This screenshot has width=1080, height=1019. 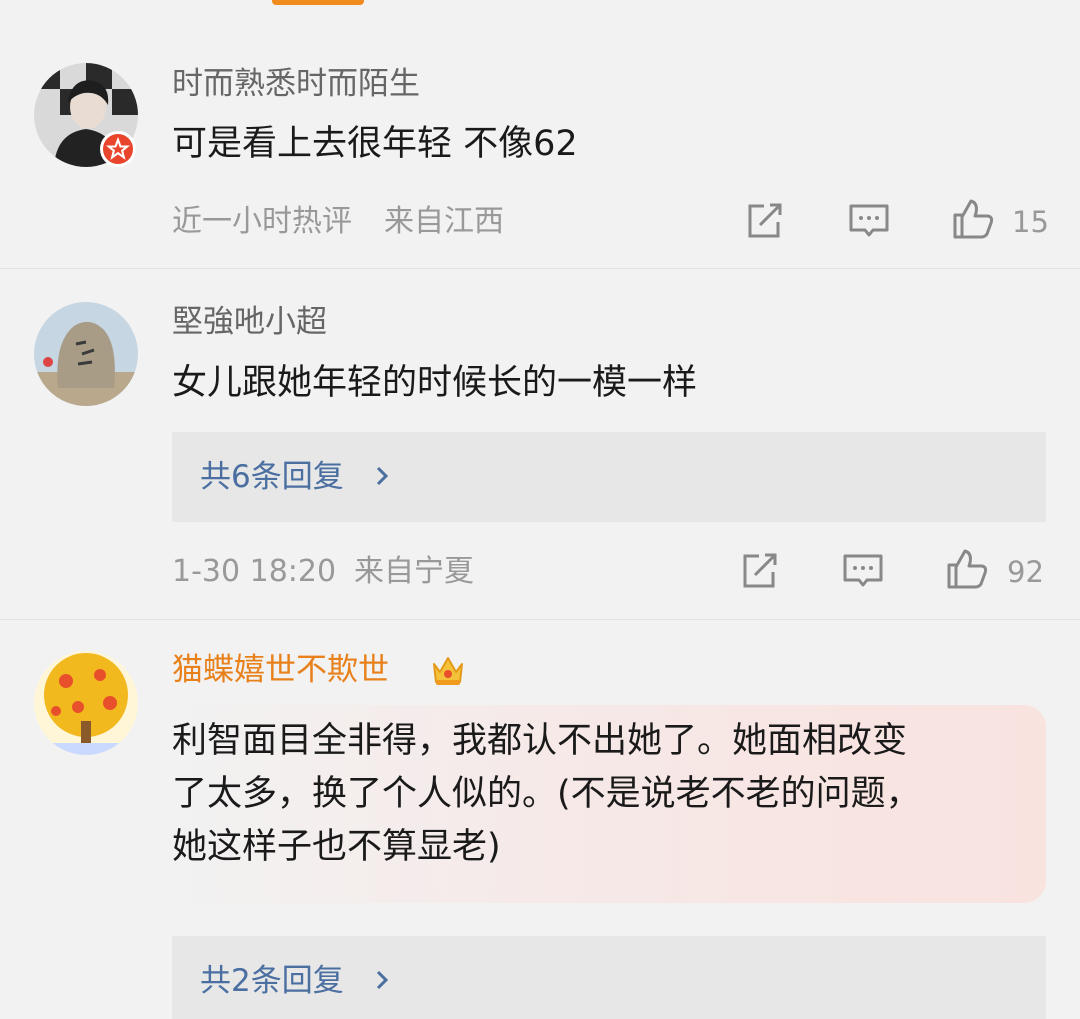 What do you see at coordinates (375, 144) in the screenshot?
I see `comment-text: 可是看上去很年轻 不像62` at bounding box center [375, 144].